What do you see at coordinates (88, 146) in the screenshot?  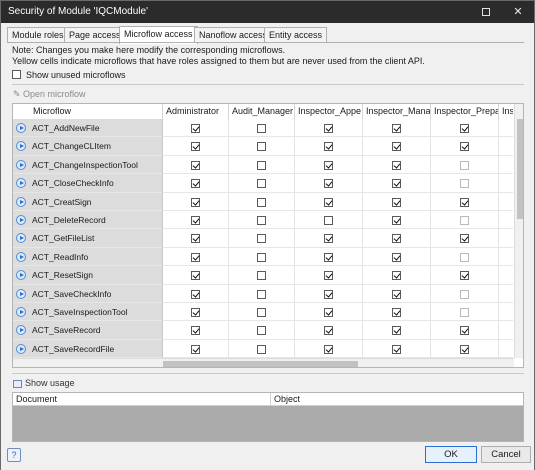 I see `microflow-name-cell: ACT_ChangeCLItem` at bounding box center [88, 146].